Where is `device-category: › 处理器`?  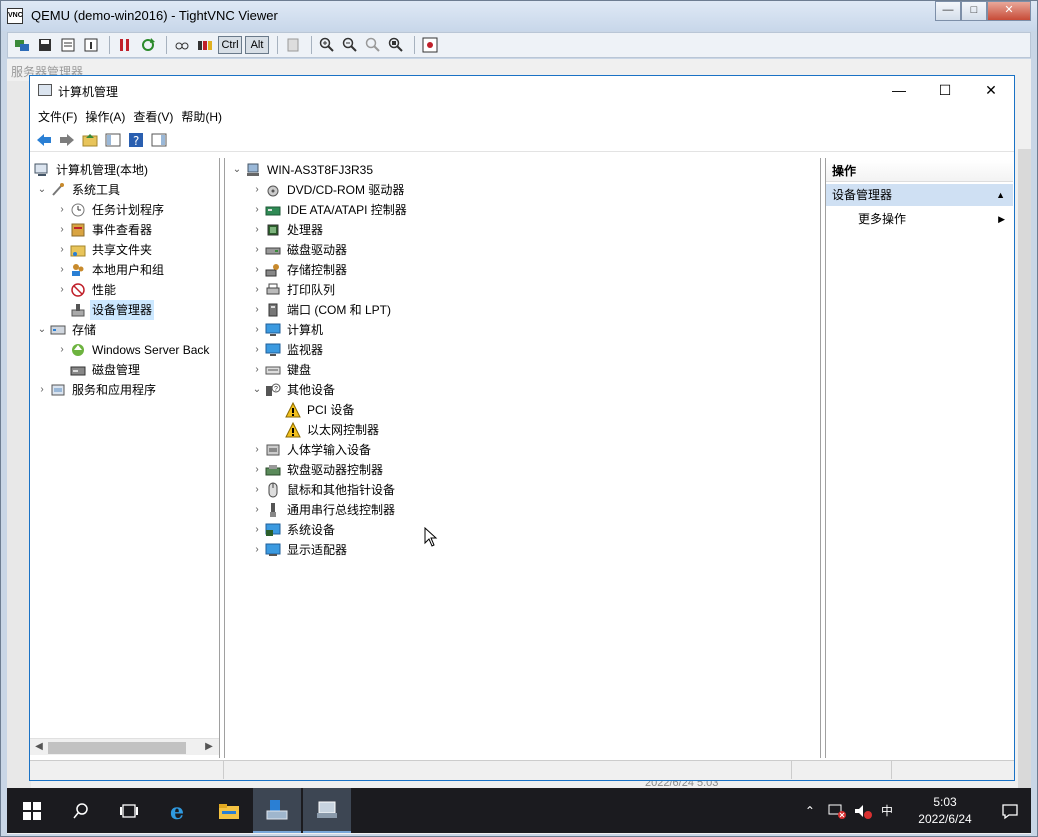
device-category: › 处理器 is located at coordinates (287, 230).